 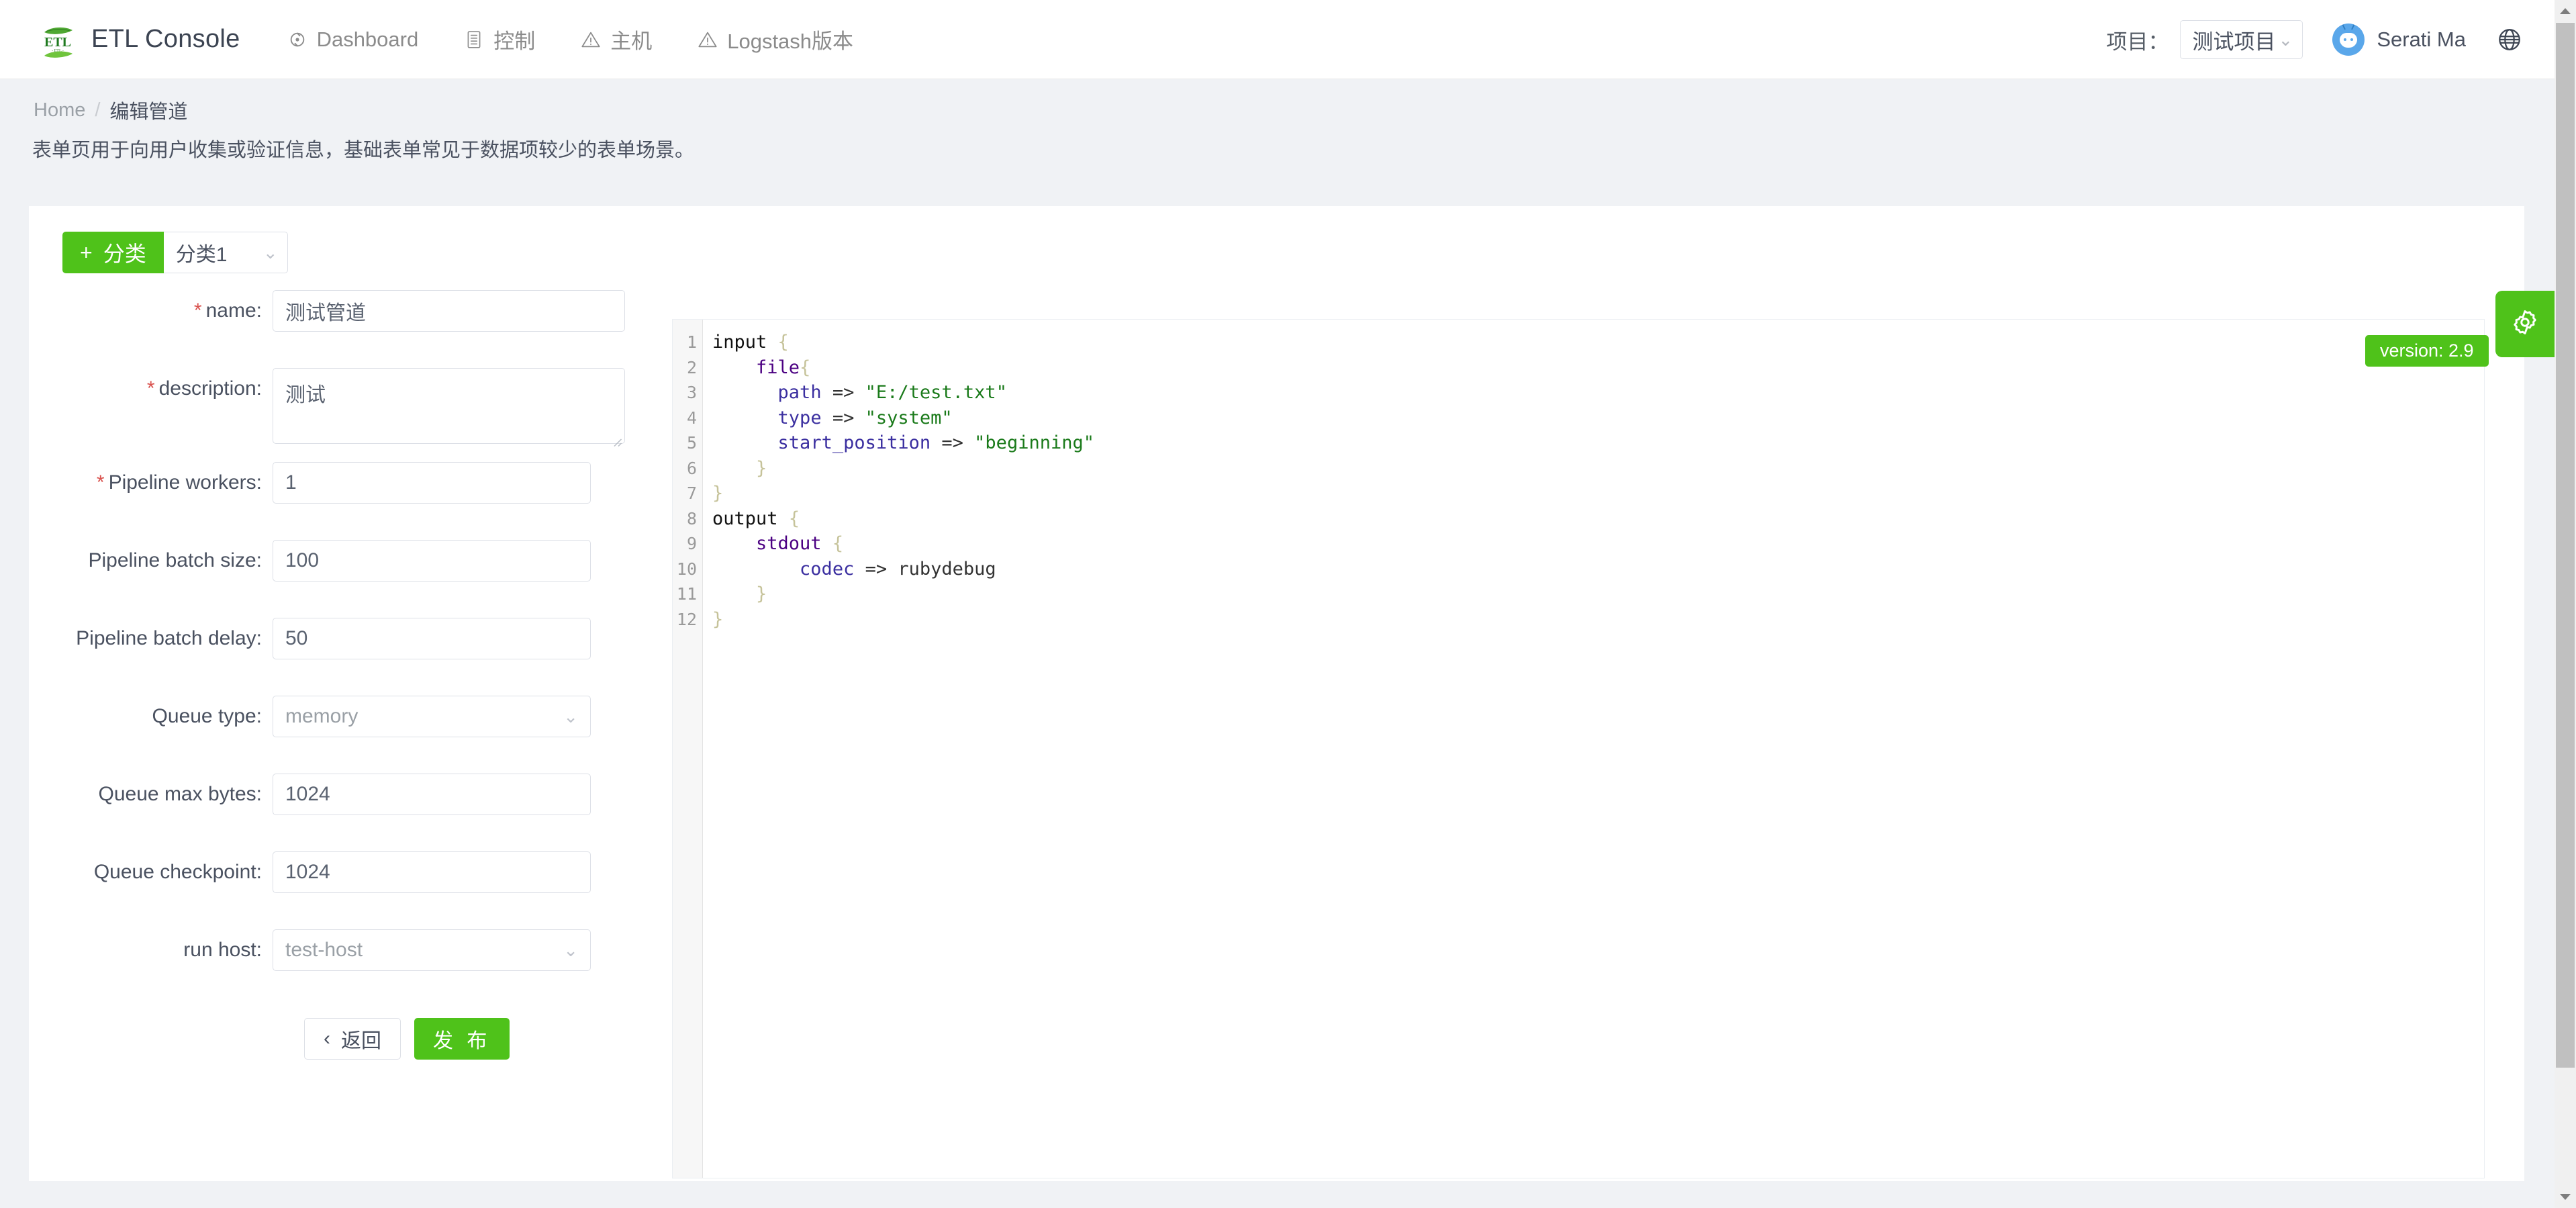 I want to click on avatar-antenna-right, so click(x=2353, y=27).